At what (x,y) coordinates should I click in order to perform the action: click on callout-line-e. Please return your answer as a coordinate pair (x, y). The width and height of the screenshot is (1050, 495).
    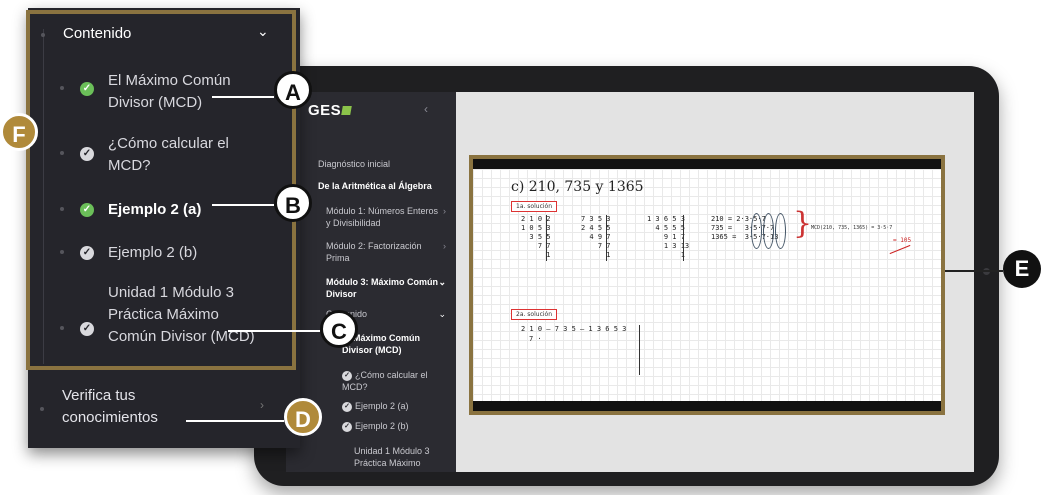
    Looking at the image, I should click on (974, 271).